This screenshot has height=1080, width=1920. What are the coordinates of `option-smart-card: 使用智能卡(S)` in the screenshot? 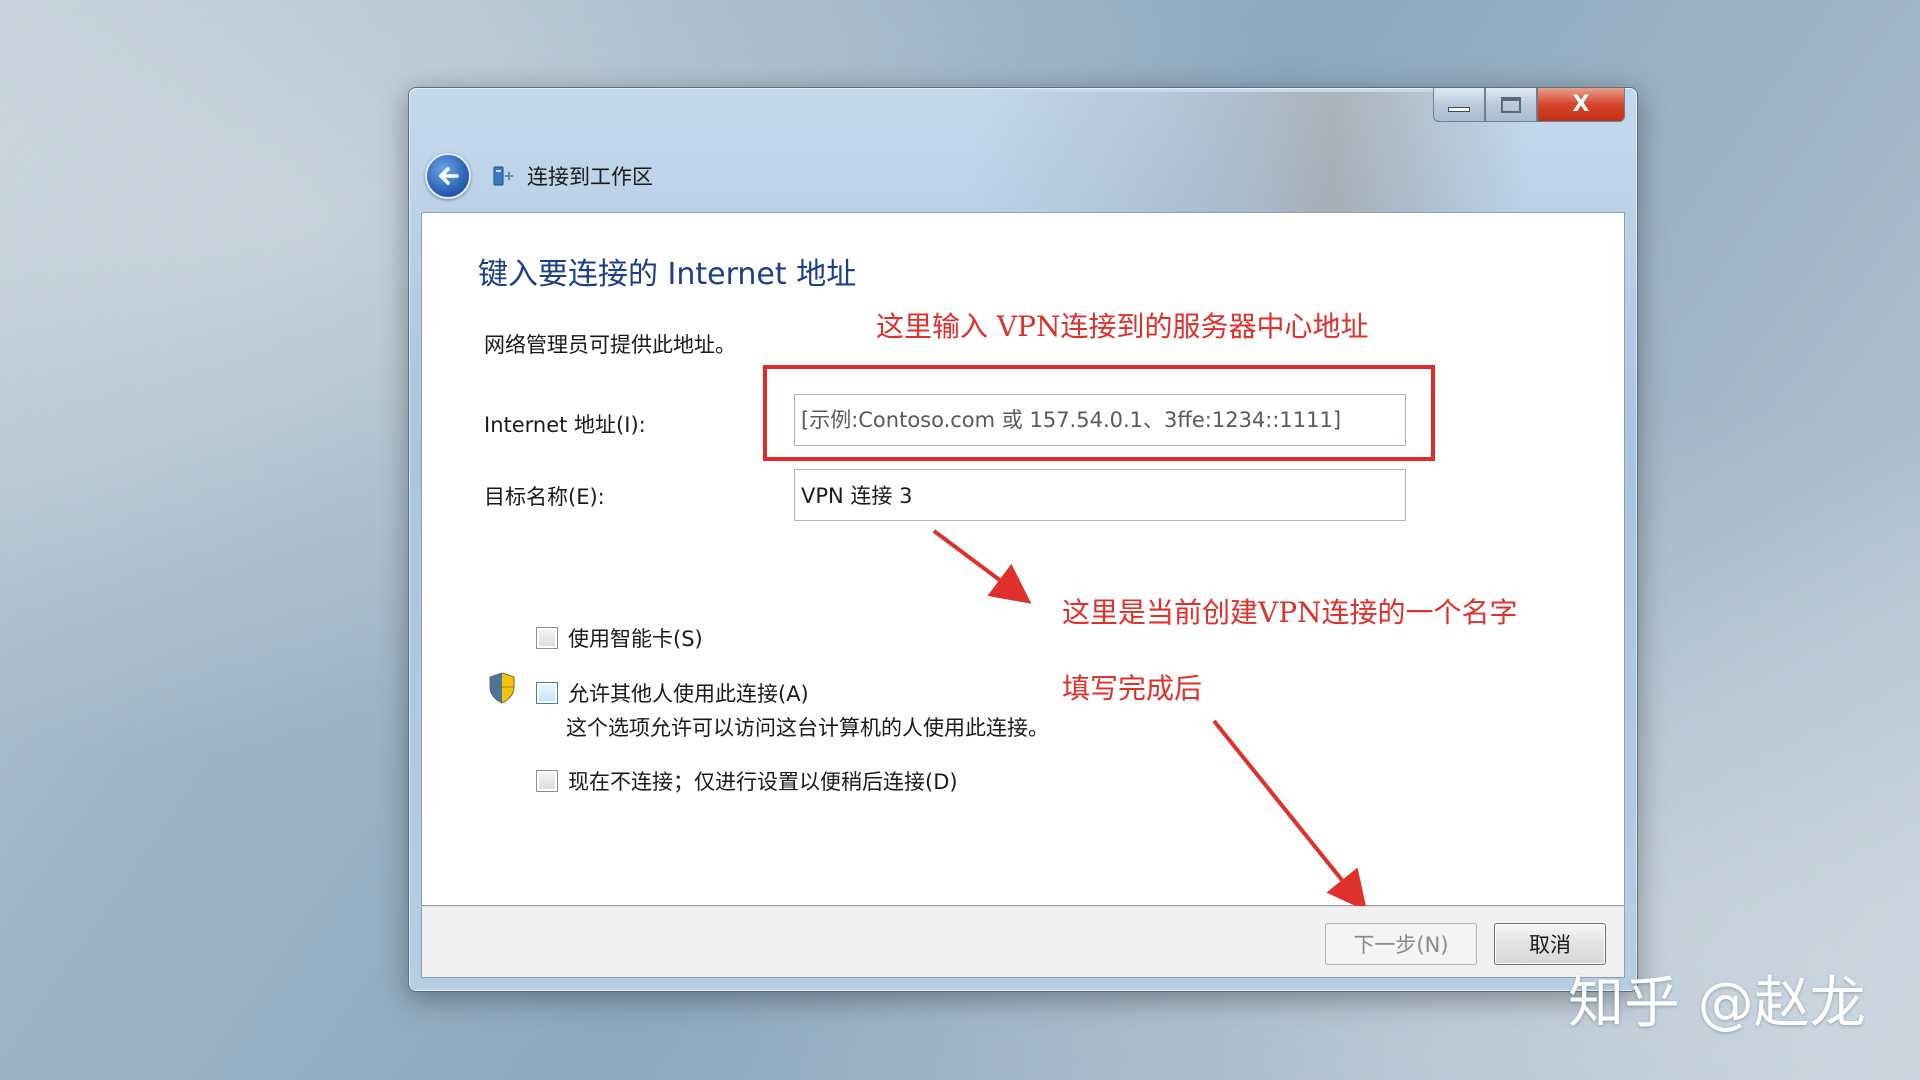 It's located at (619, 638).